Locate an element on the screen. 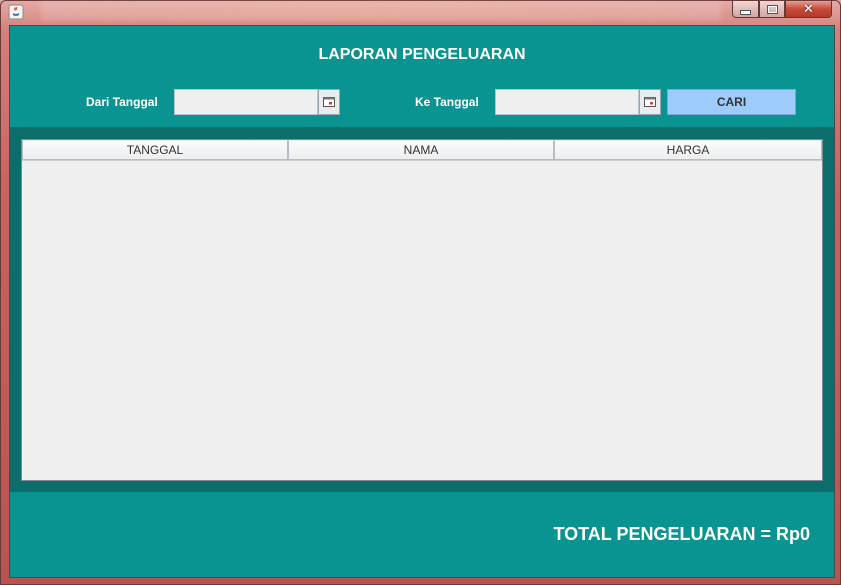  minimize-button is located at coordinates (745, 9).